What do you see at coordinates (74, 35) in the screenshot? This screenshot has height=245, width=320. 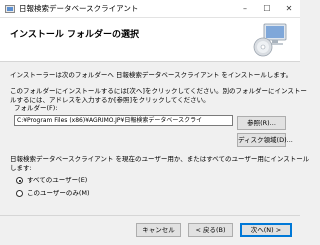 I see `page-title: インストール フォルダーの選択` at bounding box center [74, 35].